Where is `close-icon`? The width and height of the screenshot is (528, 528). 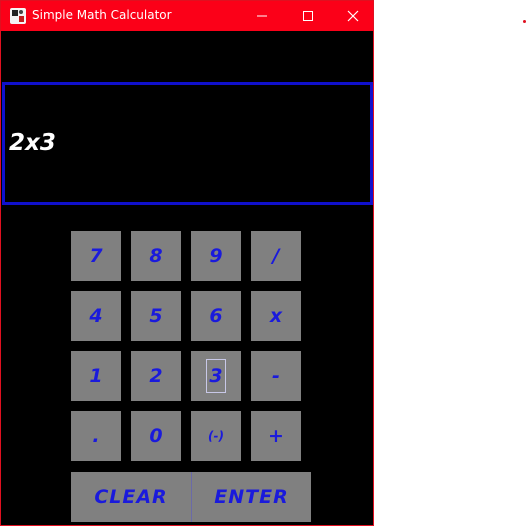 close-icon is located at coordinates (353, 16).